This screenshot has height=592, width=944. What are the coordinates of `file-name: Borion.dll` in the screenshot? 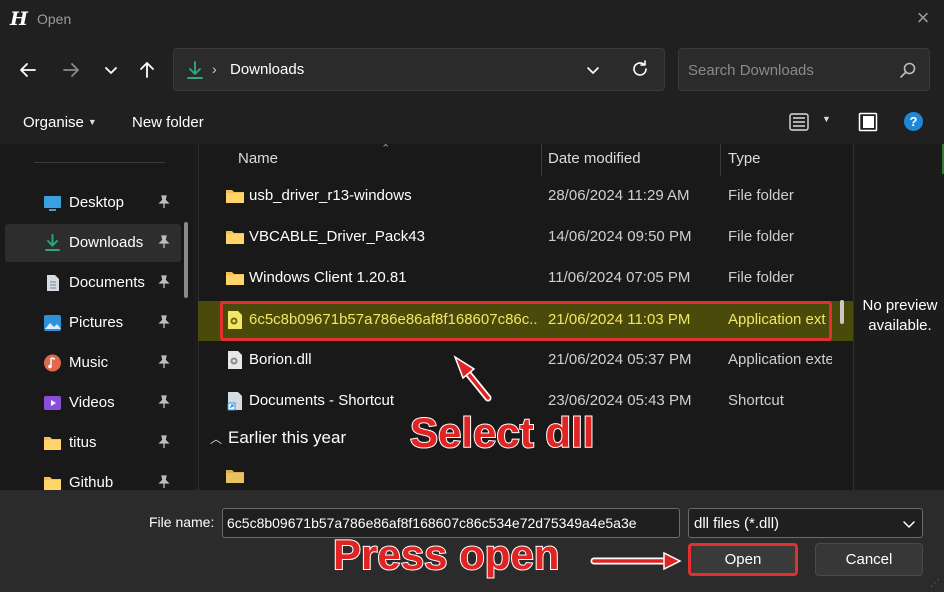 It's located at (280, 359).